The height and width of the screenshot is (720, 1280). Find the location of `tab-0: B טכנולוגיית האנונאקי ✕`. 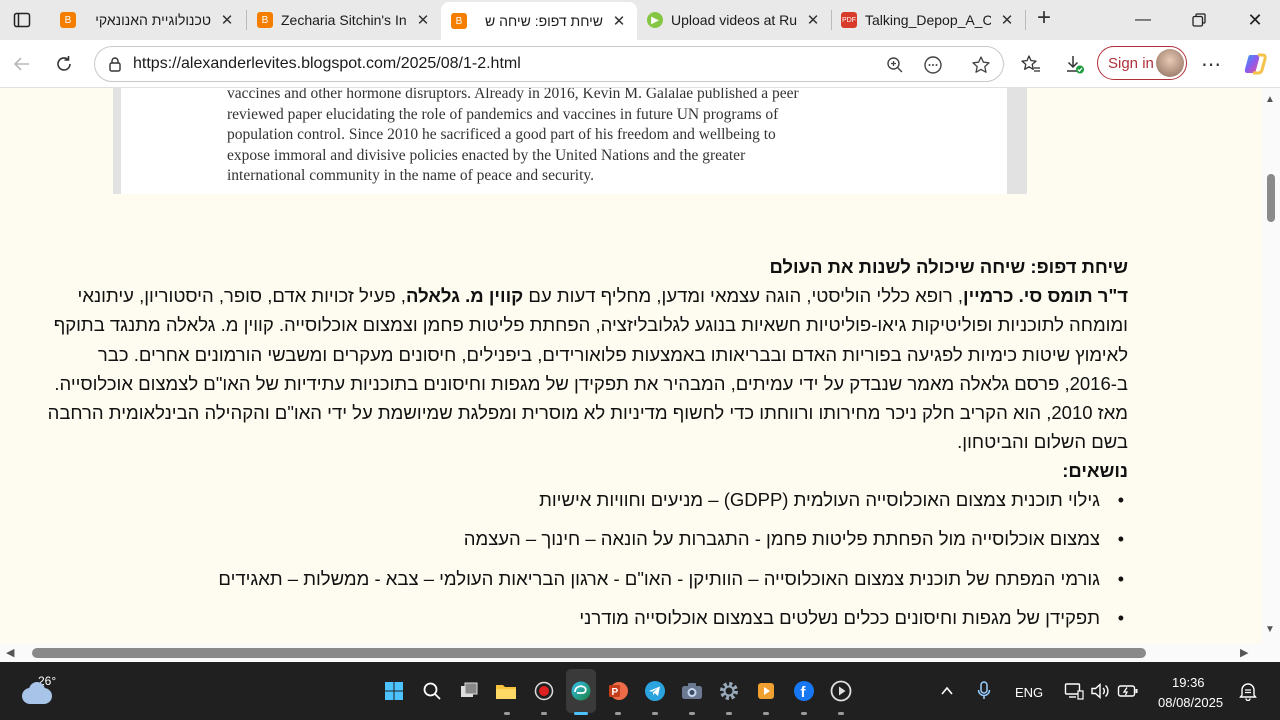

tab-0: B טכנולוגיית האנונאקי ✕ is located at coordinates (147, 20).